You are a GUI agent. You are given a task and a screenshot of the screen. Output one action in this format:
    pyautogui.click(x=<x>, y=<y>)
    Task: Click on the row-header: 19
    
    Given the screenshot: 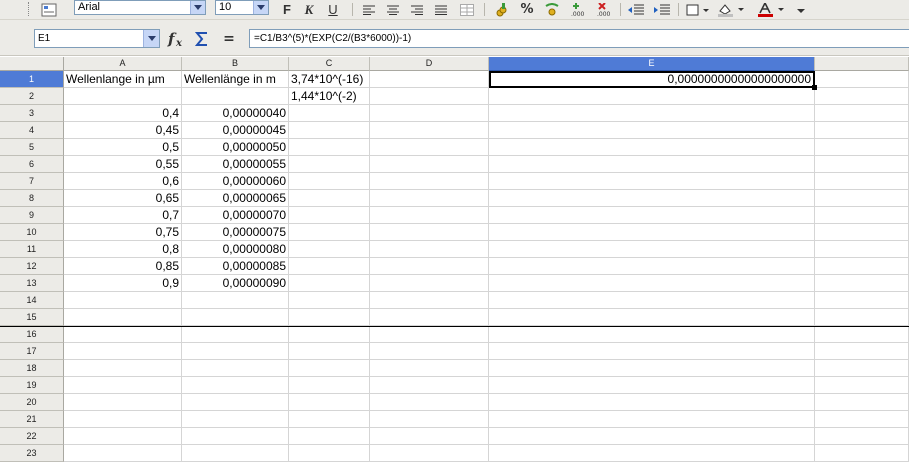 What is the action you would take?
    pyautogui.click(x=32, y=385)
    